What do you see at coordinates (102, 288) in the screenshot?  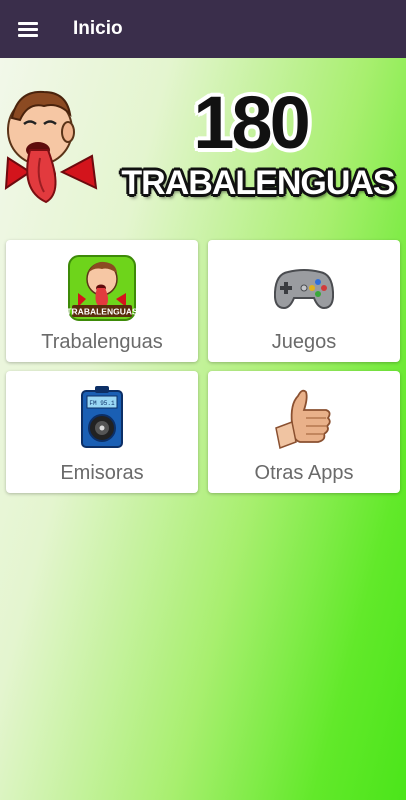 I see `trabalenguas-app-icon: TRABALENGUAS` at bounding box center [102, 288].